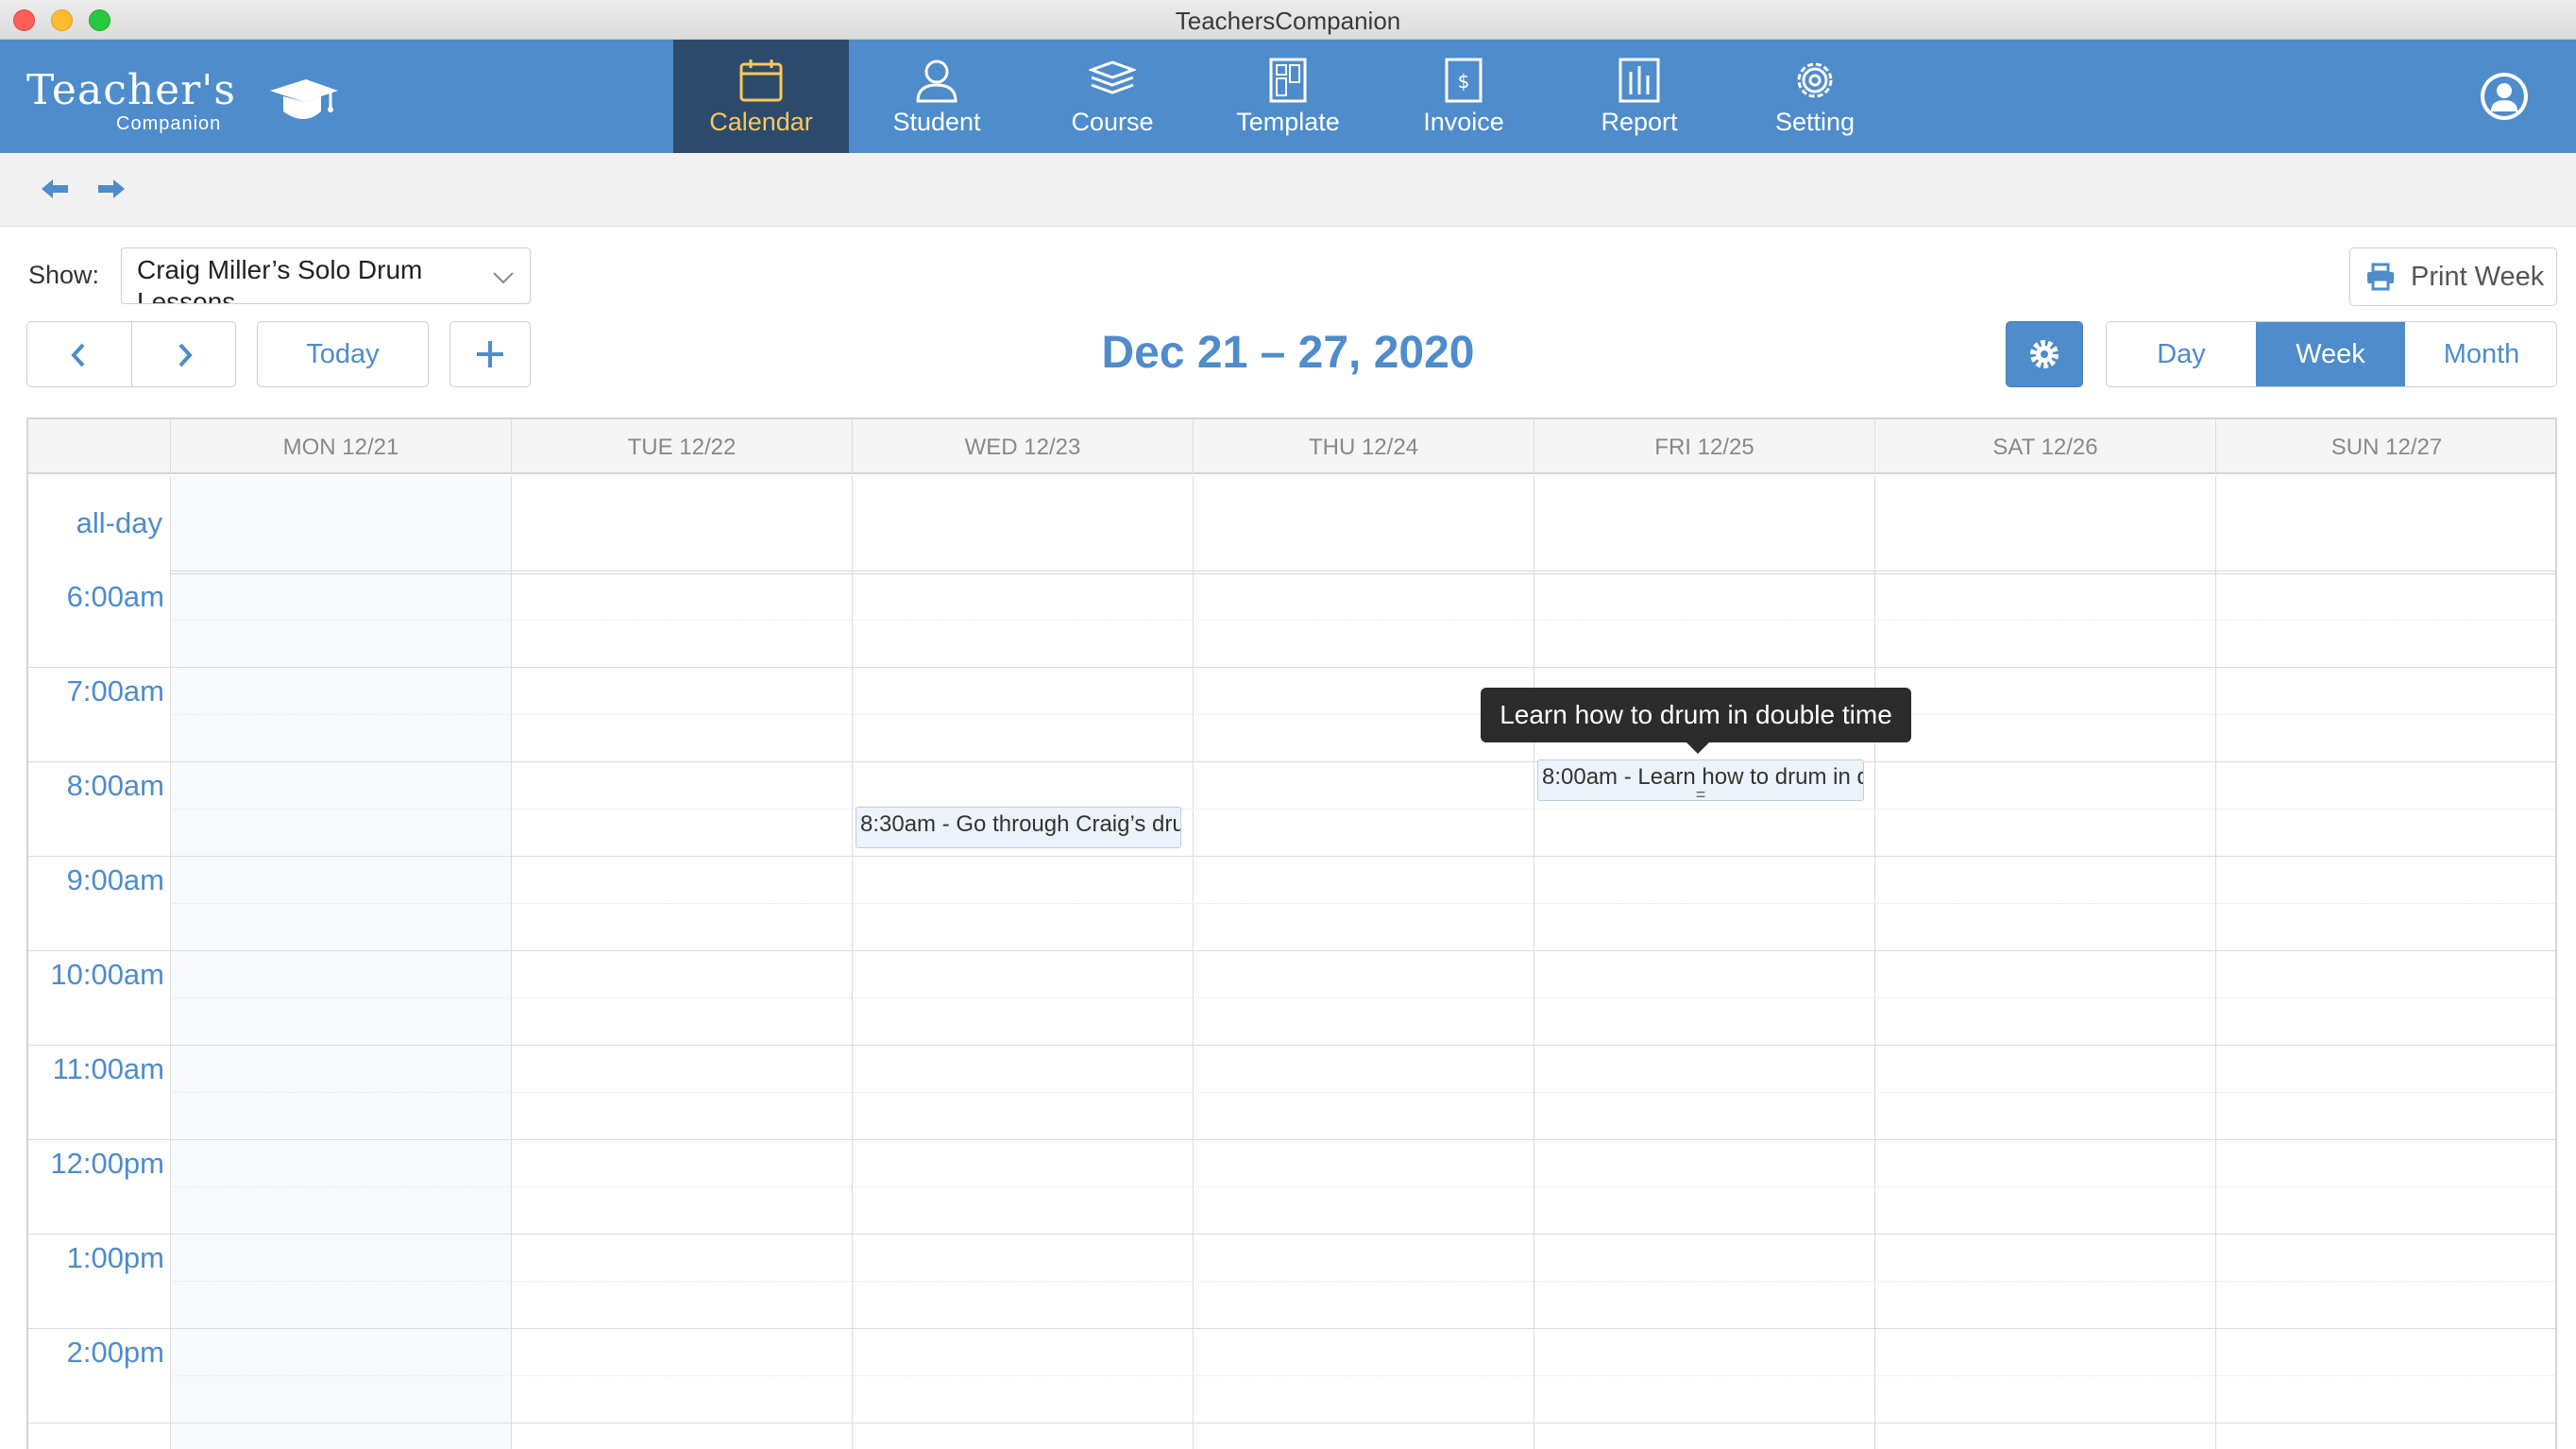  I want to click on view-switcher: Day Week Month, so click(2331, 354).